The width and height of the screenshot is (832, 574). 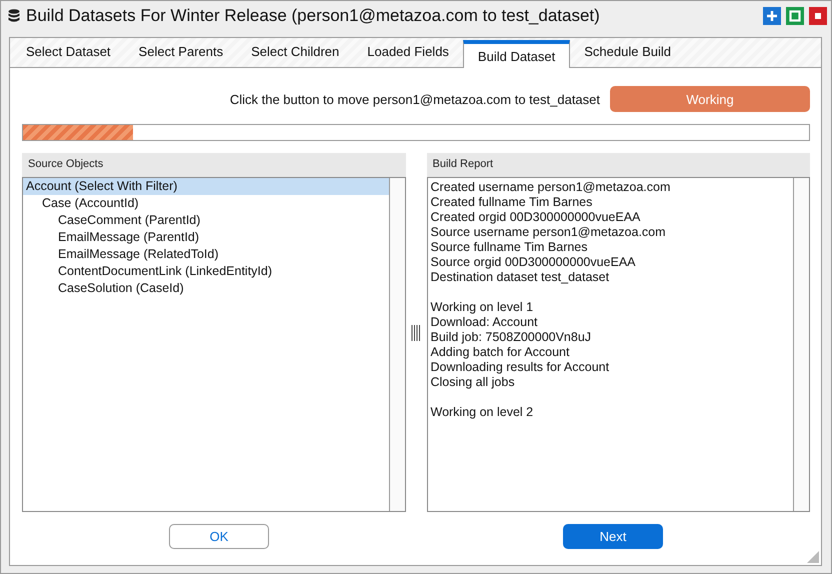 I want to click on tree-item: EmailMessage (RelatedToId), so click(x=205, y=254).